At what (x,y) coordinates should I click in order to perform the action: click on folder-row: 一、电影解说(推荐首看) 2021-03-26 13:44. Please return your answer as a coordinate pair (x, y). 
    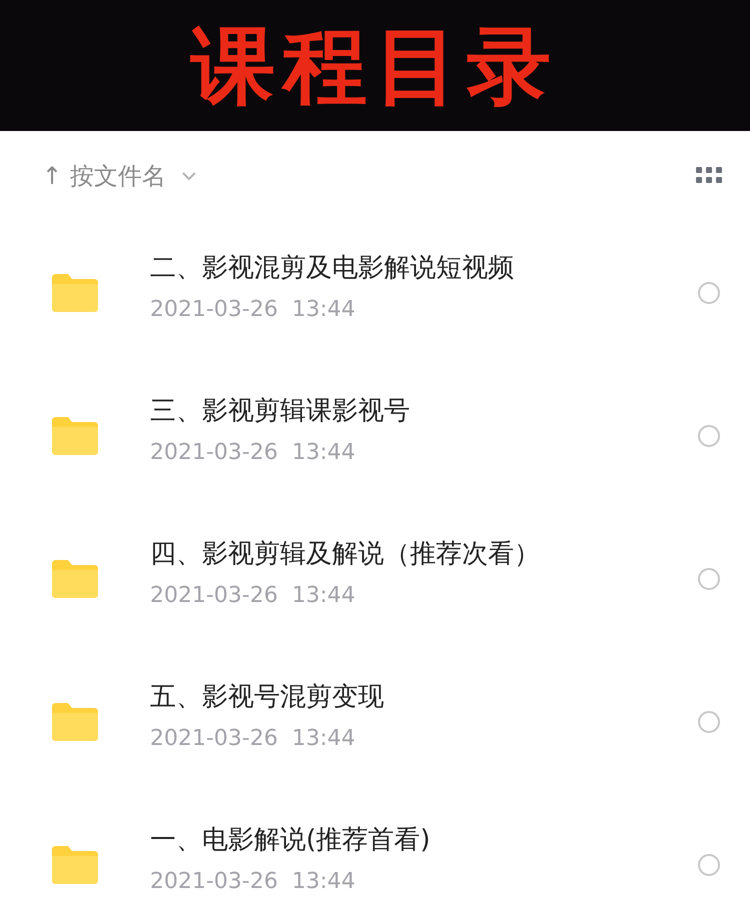
    Looking at the image, I should click on (375, 850).